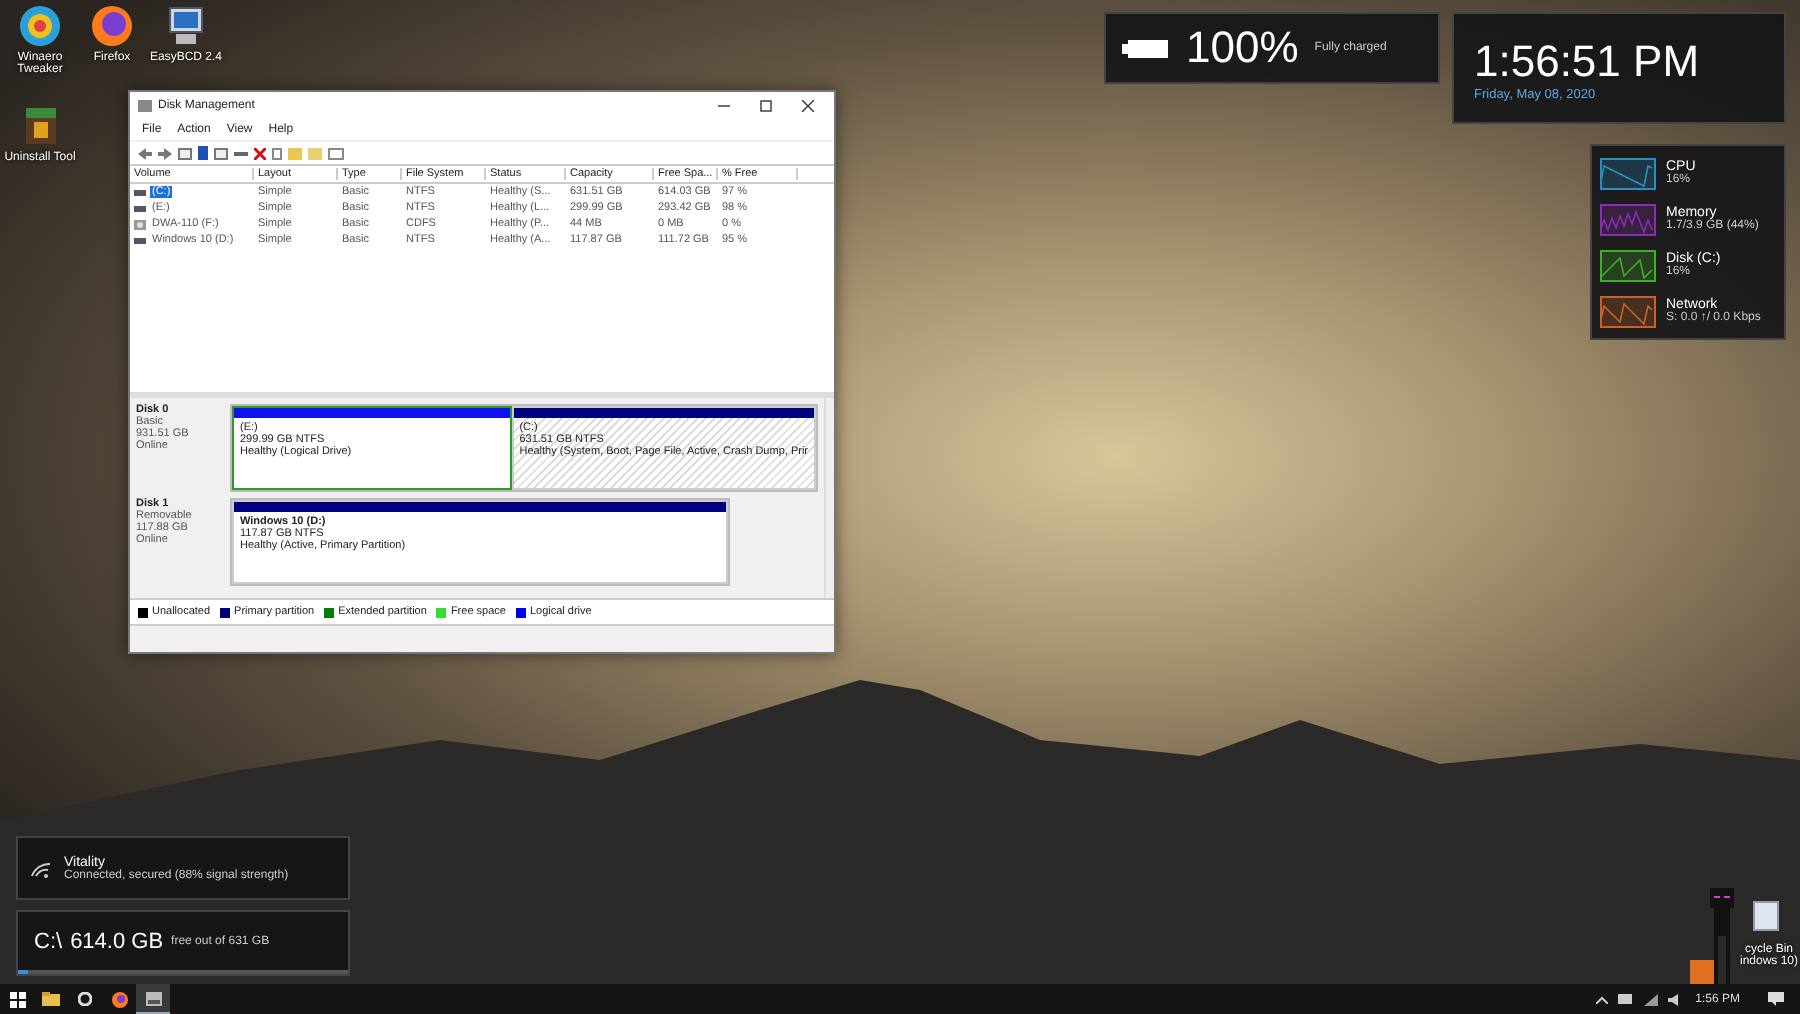 Image resolution: width=1800 pixels, height=1014 pixels. I want to click on clock-time: 1:56:51 PM, so click(1588, 61).